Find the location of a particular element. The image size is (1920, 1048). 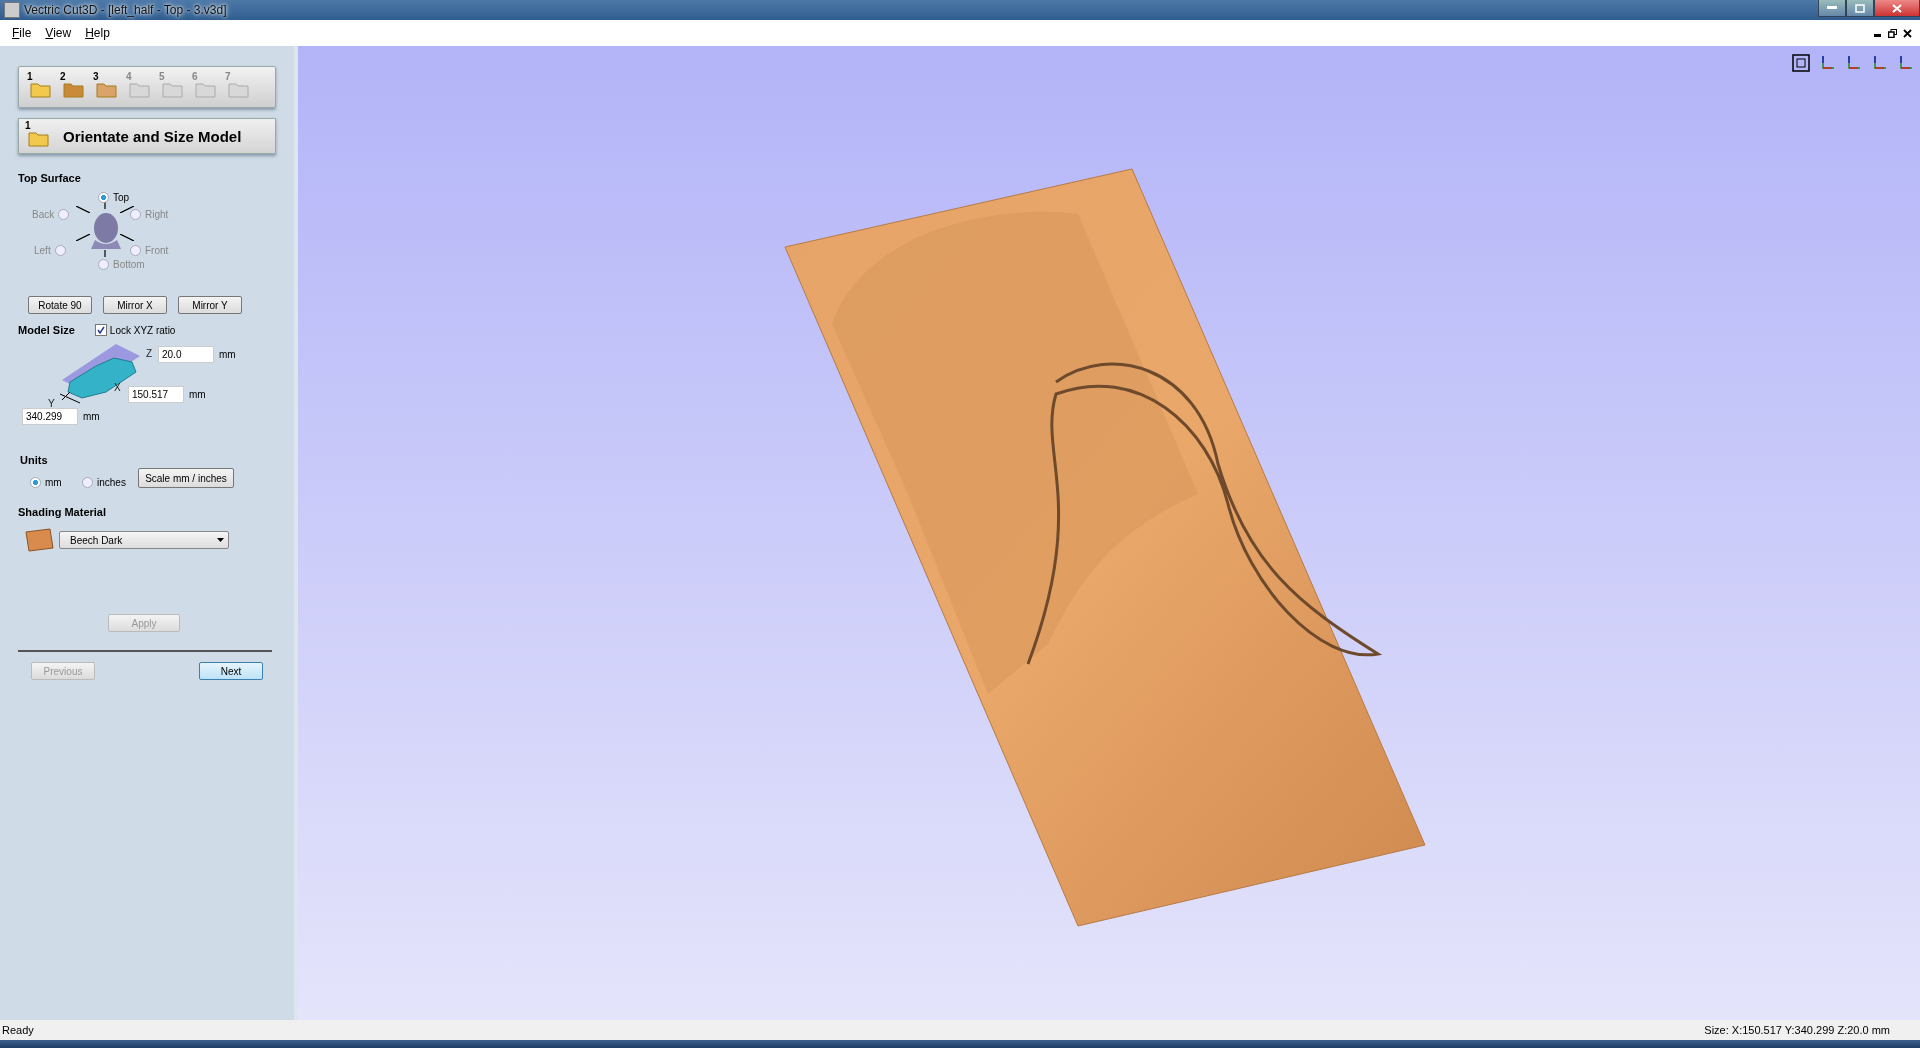

size-input: 340.299 is located at coordinates (50, 416).